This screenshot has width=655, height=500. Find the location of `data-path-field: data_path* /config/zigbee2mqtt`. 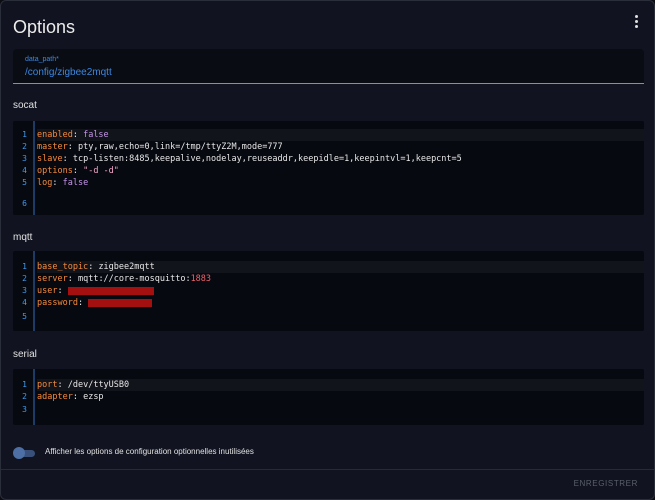

data-path-field: data_path* /config/zigbee2mqtt is located at coordinates (328, 66).